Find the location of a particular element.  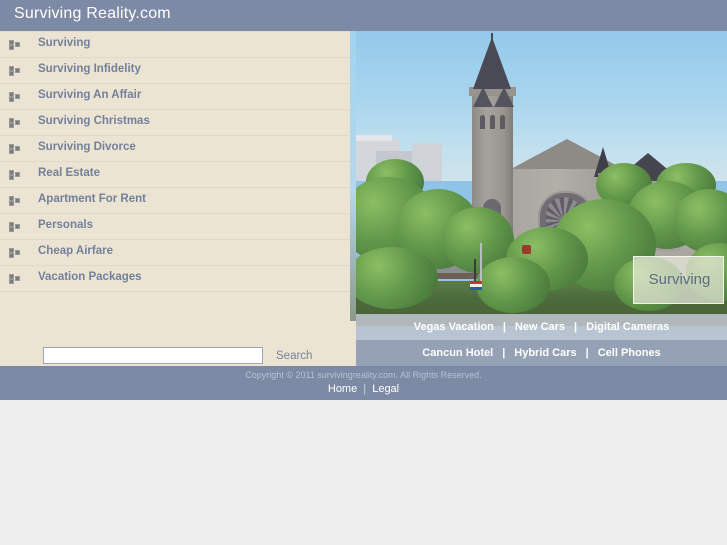

site-header: Surviving Reality.com is located at coordinates (363, 15).